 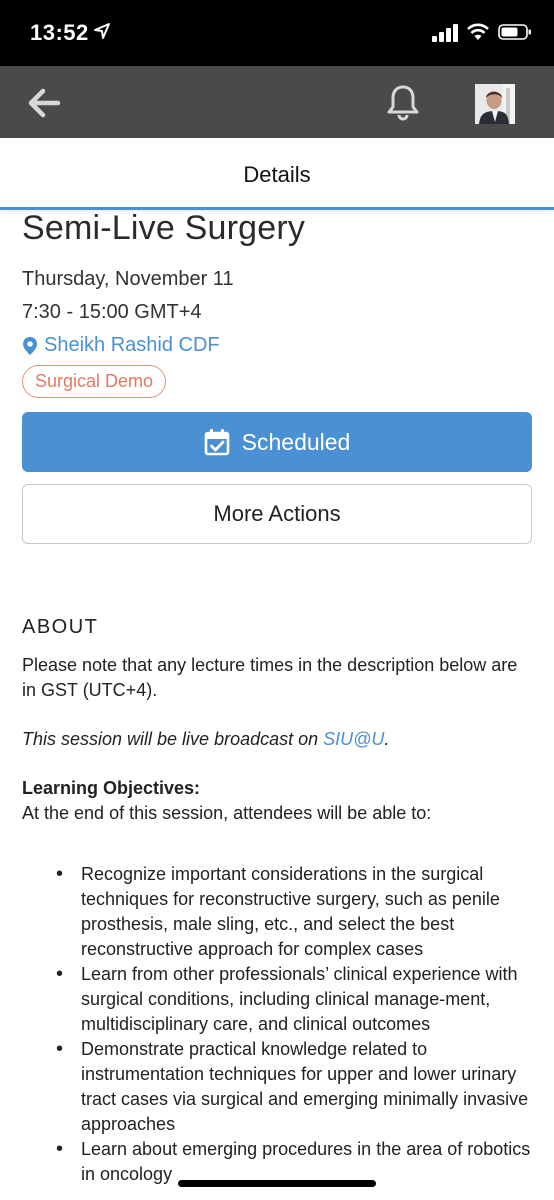 I want to click on page-title: Details, so click(x=277, y=174).